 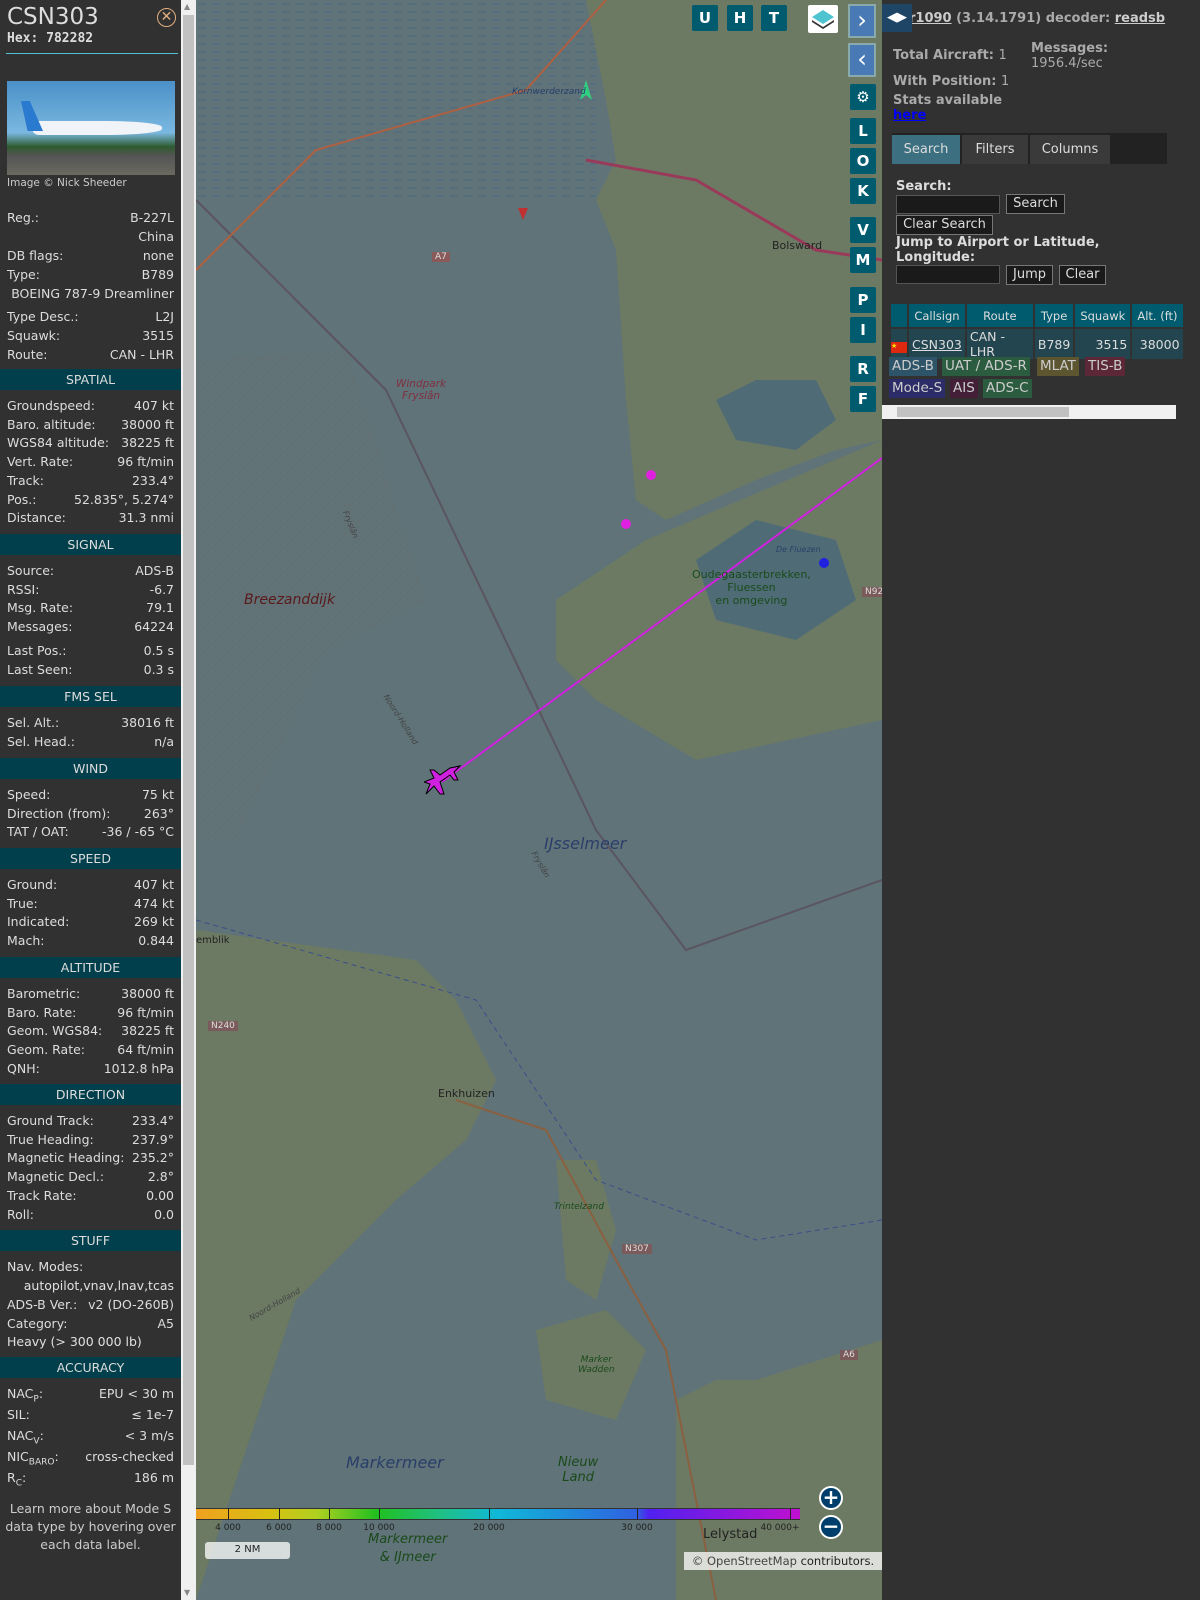 I want to click on tab-columns: Columns, so click(x=1070, y=149).